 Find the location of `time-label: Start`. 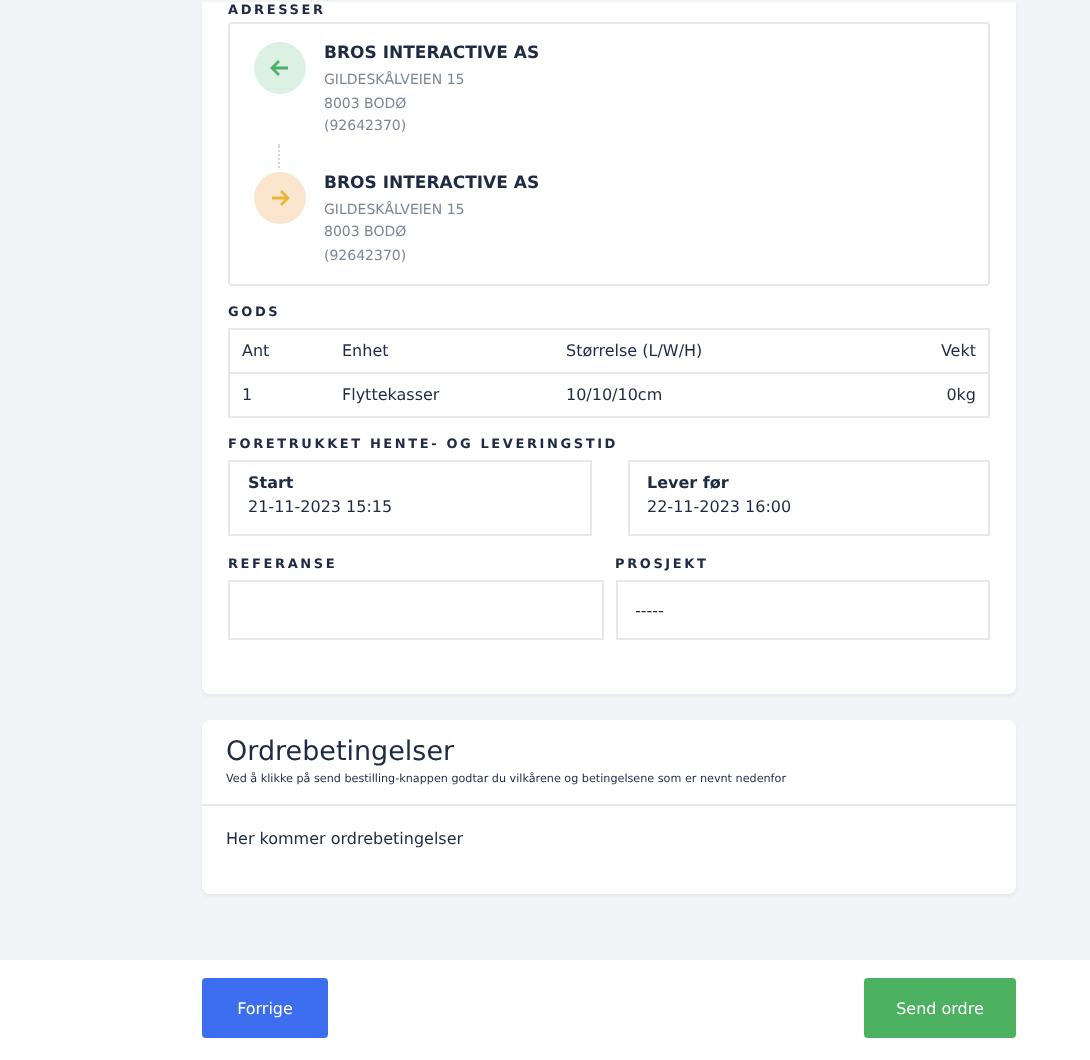

time-label: Start is located at coordinates (272, 483).